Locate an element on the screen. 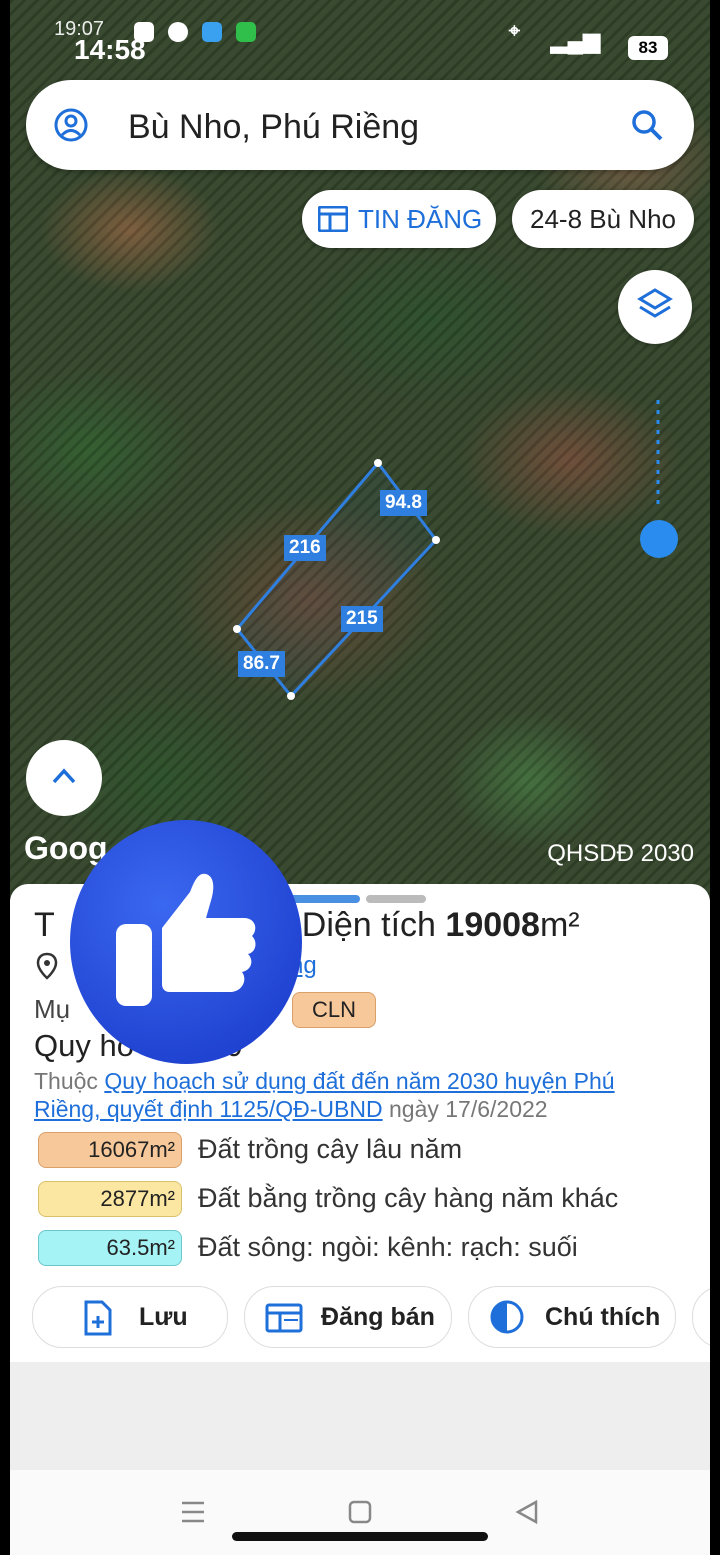  zalo-icon is located at coordinates (144, 32).